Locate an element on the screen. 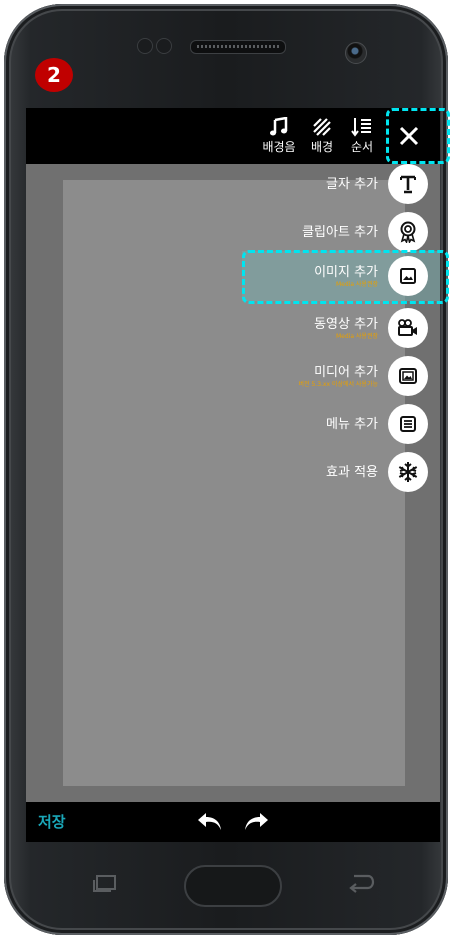  menu-item-add-text: 글자 추가 is located at coordinates (338, 184).